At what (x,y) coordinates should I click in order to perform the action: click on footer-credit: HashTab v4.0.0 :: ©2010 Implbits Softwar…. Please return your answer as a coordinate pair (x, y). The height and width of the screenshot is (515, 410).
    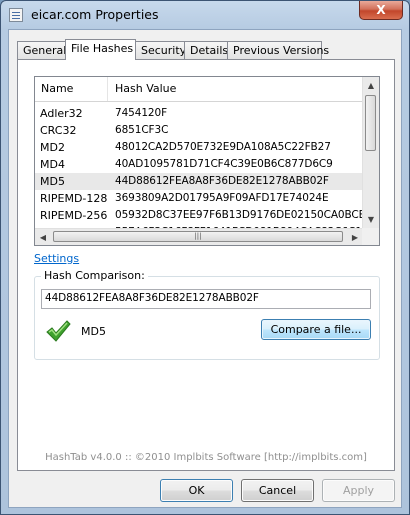
    Looking at the image, I should click on (206, 457).